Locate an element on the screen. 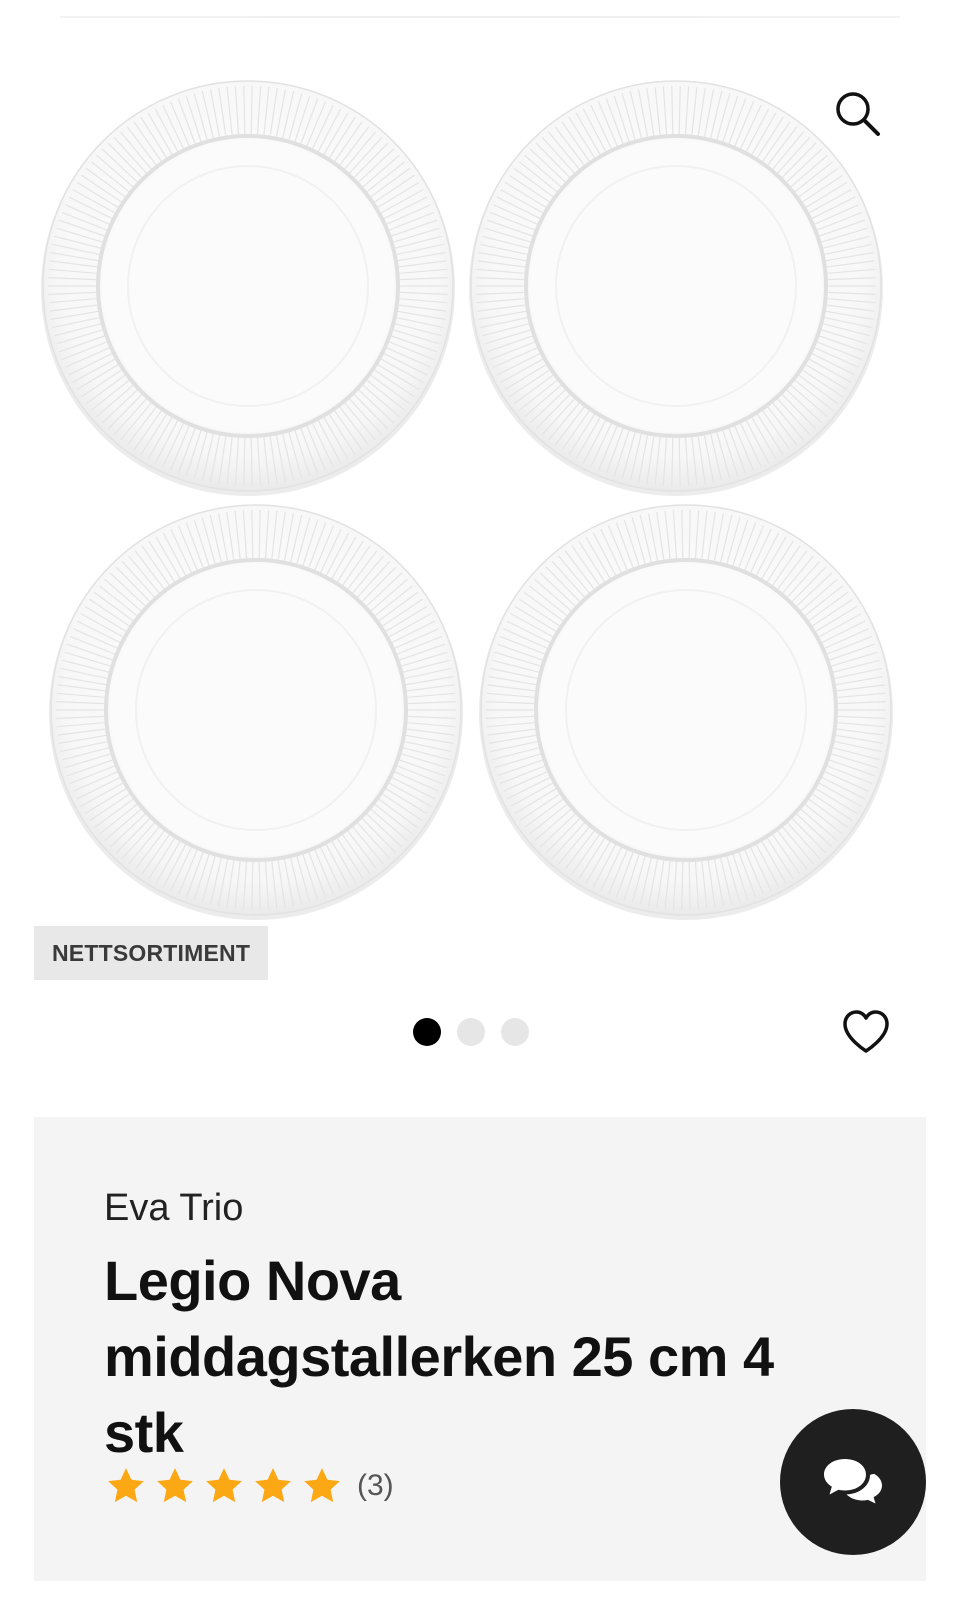  review-count: (3) is located at coordinates (375, 1485).